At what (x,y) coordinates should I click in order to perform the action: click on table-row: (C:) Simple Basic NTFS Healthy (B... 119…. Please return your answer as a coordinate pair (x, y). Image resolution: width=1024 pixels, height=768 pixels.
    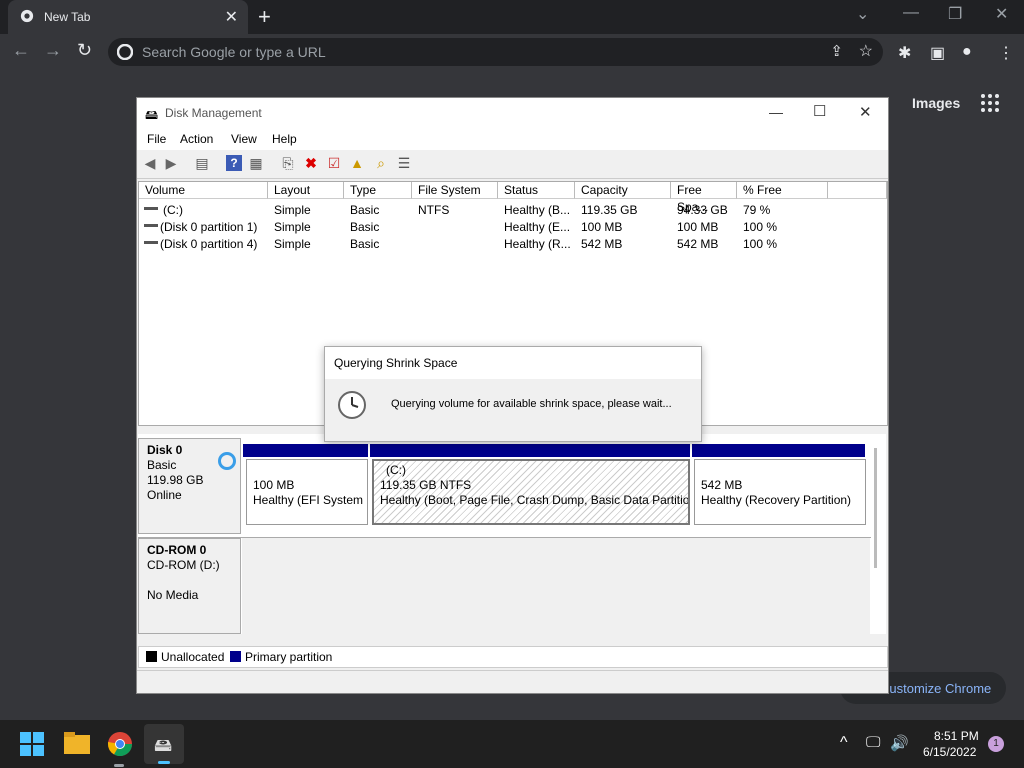
    Looking at the image, I should click on (513, 209).